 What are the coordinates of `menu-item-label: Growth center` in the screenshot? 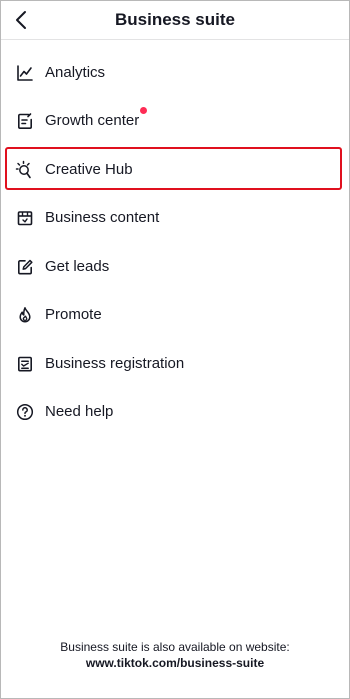 It's located at (96, 118).